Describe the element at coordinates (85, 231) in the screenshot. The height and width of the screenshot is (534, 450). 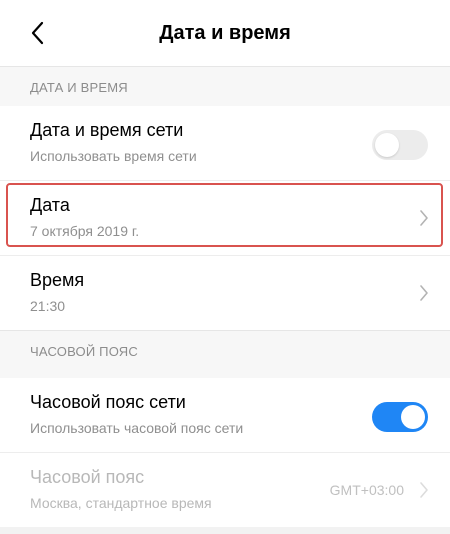
I see `date-value: 7 октября 2019 г.` at that location.